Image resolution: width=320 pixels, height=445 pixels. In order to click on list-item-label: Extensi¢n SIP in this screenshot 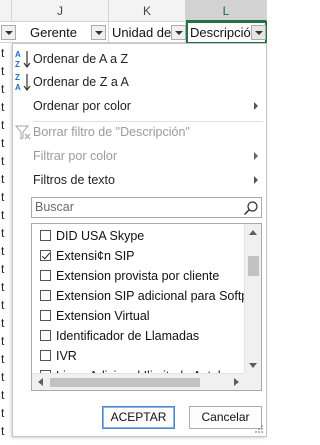, I will do `click(95, 256)`.